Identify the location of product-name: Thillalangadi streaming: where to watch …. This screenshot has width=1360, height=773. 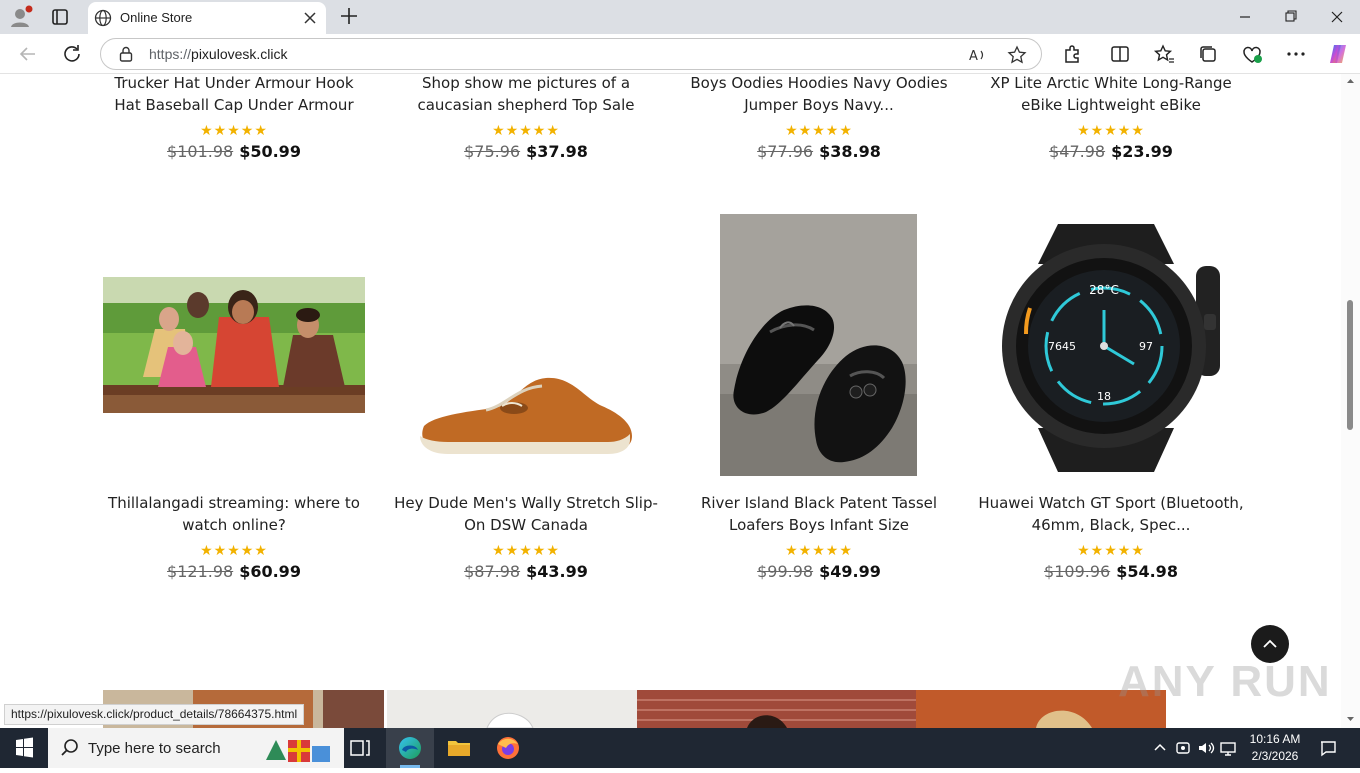
(234, 514).